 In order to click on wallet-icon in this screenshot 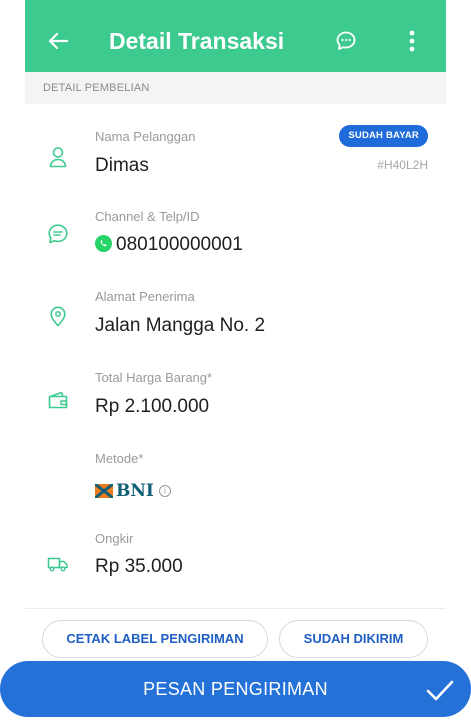, I will do `click(58, 400)`.